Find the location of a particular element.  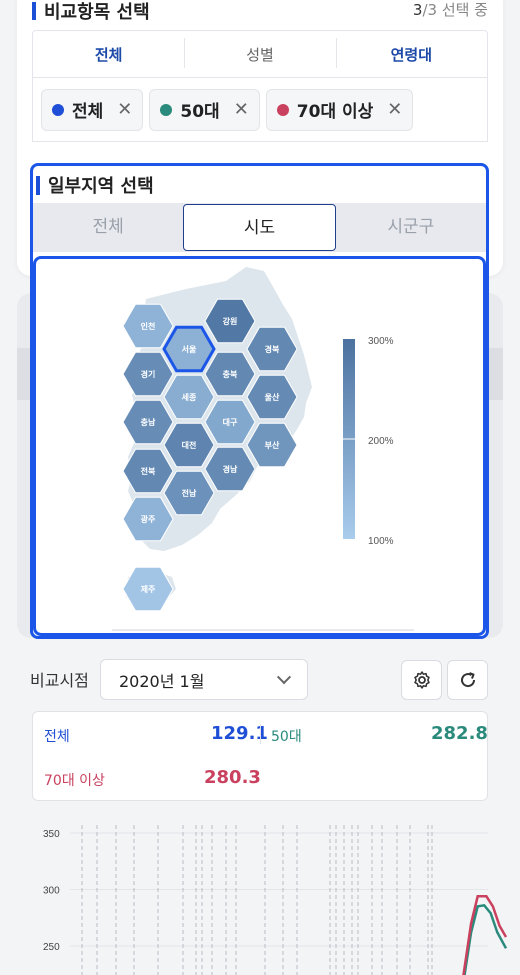

hex-label: 전북 is located at coordinates (148, 471).